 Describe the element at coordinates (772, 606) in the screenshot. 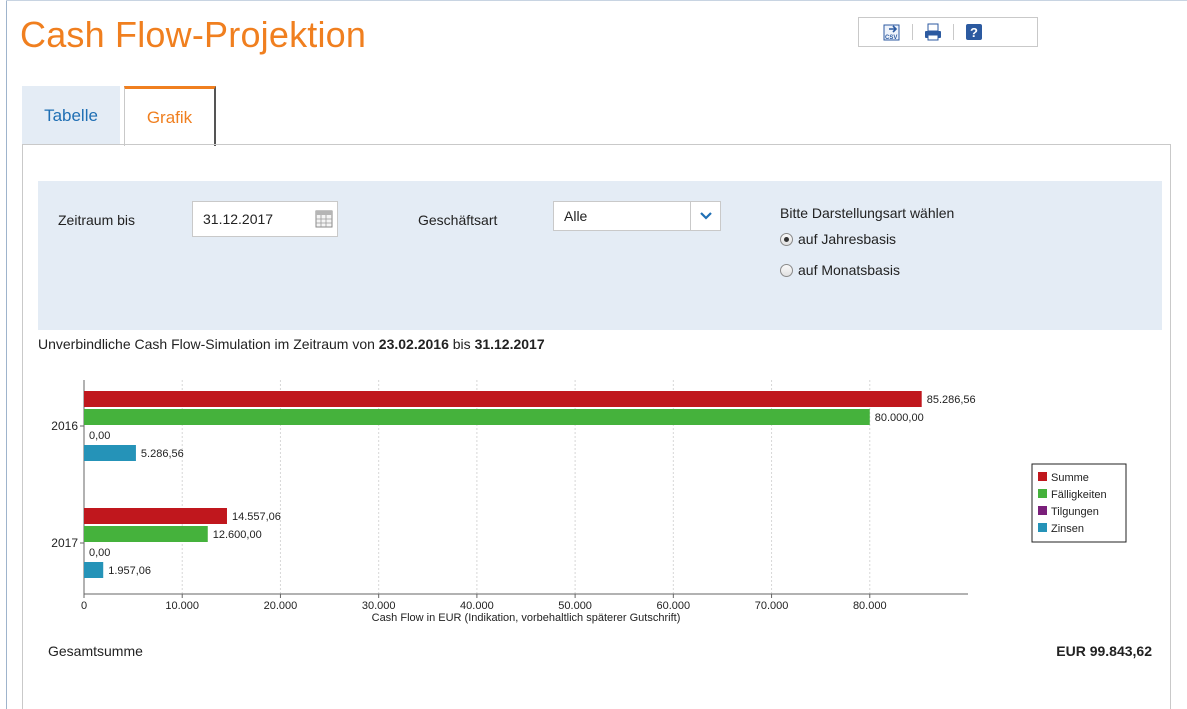

I see `x-tick-label: 70.000` at that location.